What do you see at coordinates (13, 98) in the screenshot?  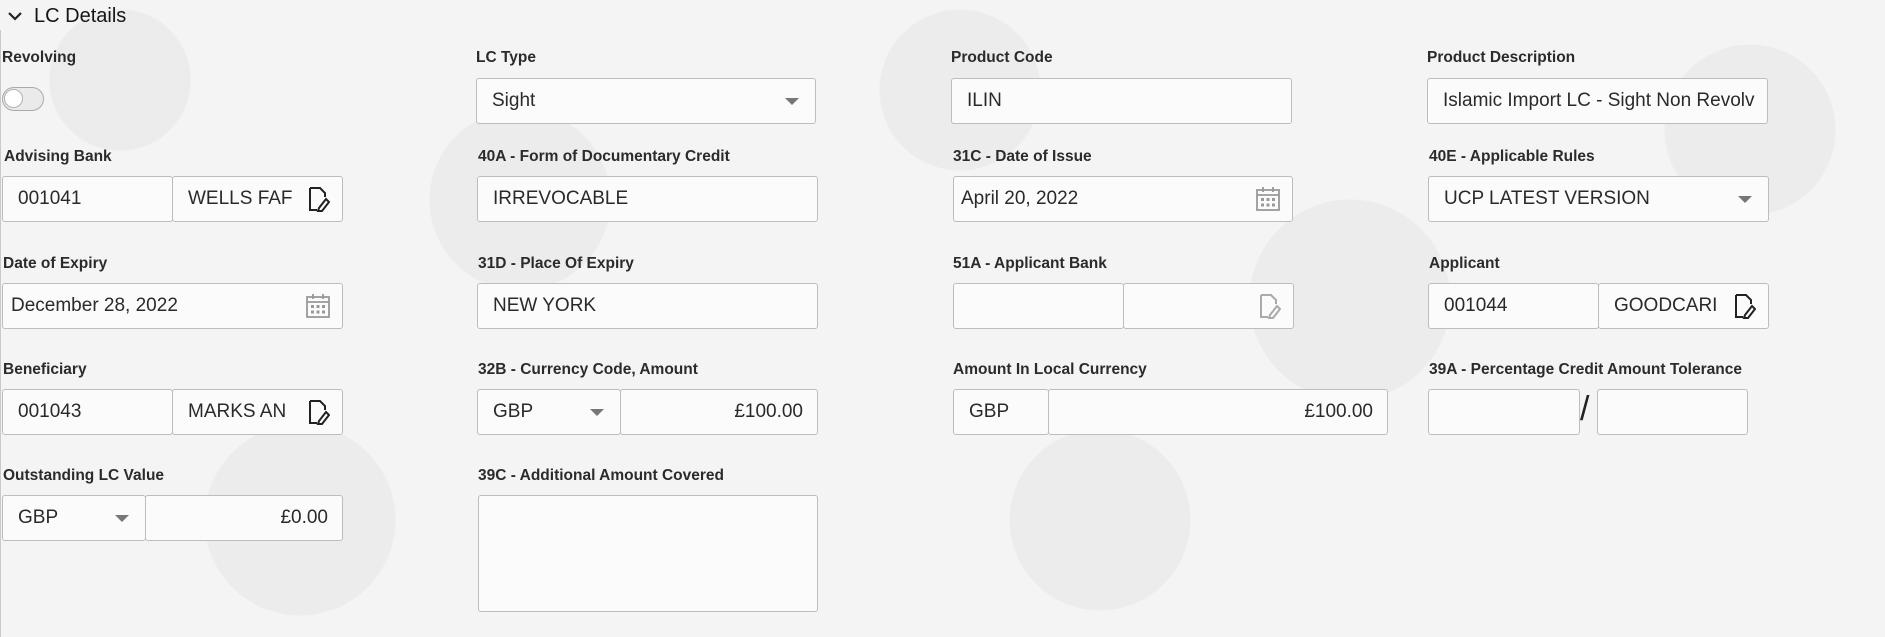 I see `toggle-knob` at bounding box center [13, 98].